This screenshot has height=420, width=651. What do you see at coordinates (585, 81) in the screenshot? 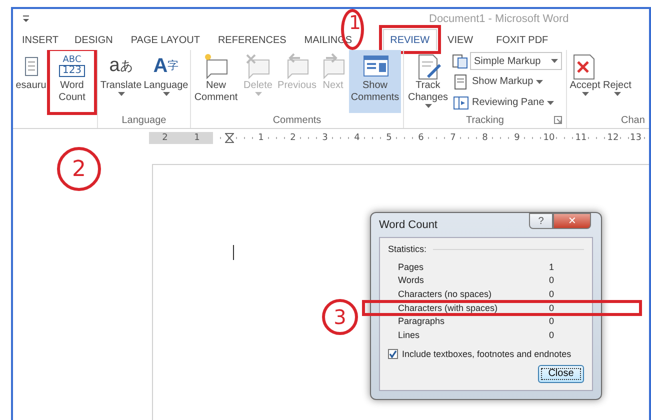
I see `ribbon-button: Accept` at bounding box center [585, 81].